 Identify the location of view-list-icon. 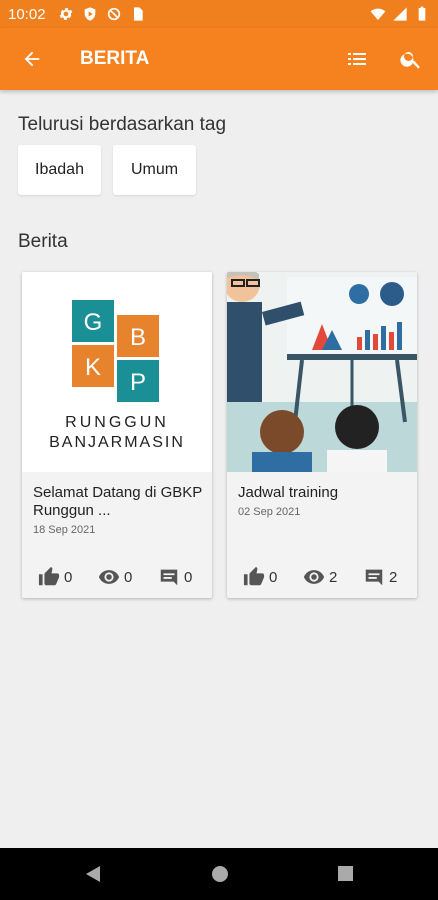
(357, 59).